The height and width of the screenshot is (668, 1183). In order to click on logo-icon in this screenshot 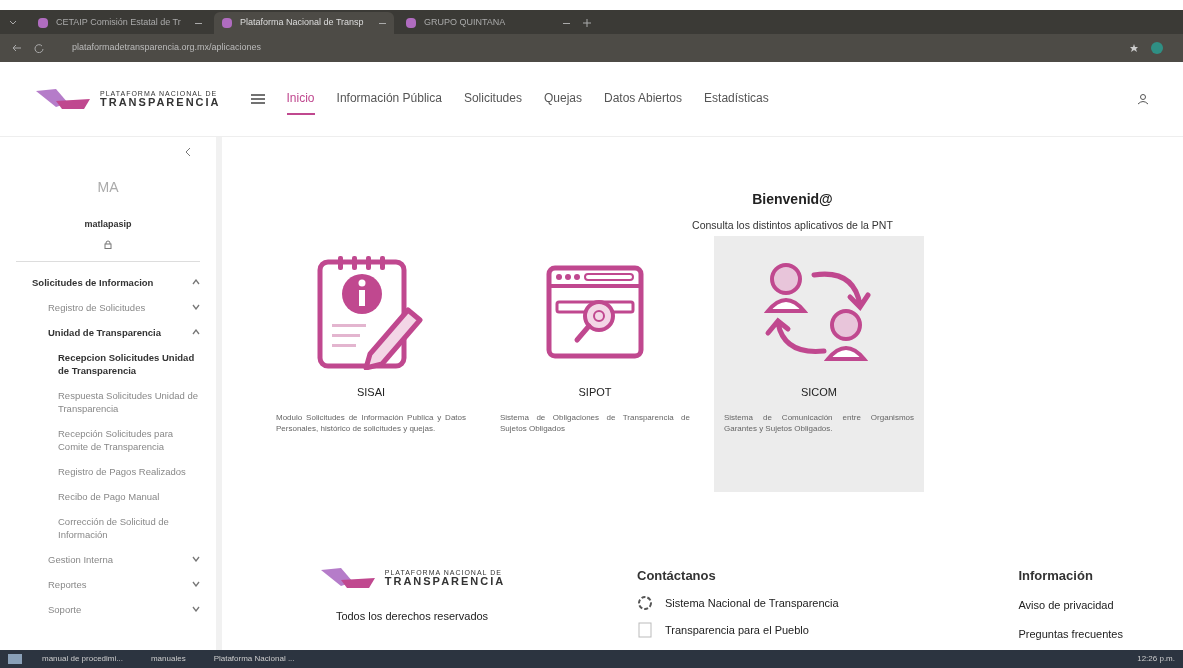, I will do `click(63, 99)`.